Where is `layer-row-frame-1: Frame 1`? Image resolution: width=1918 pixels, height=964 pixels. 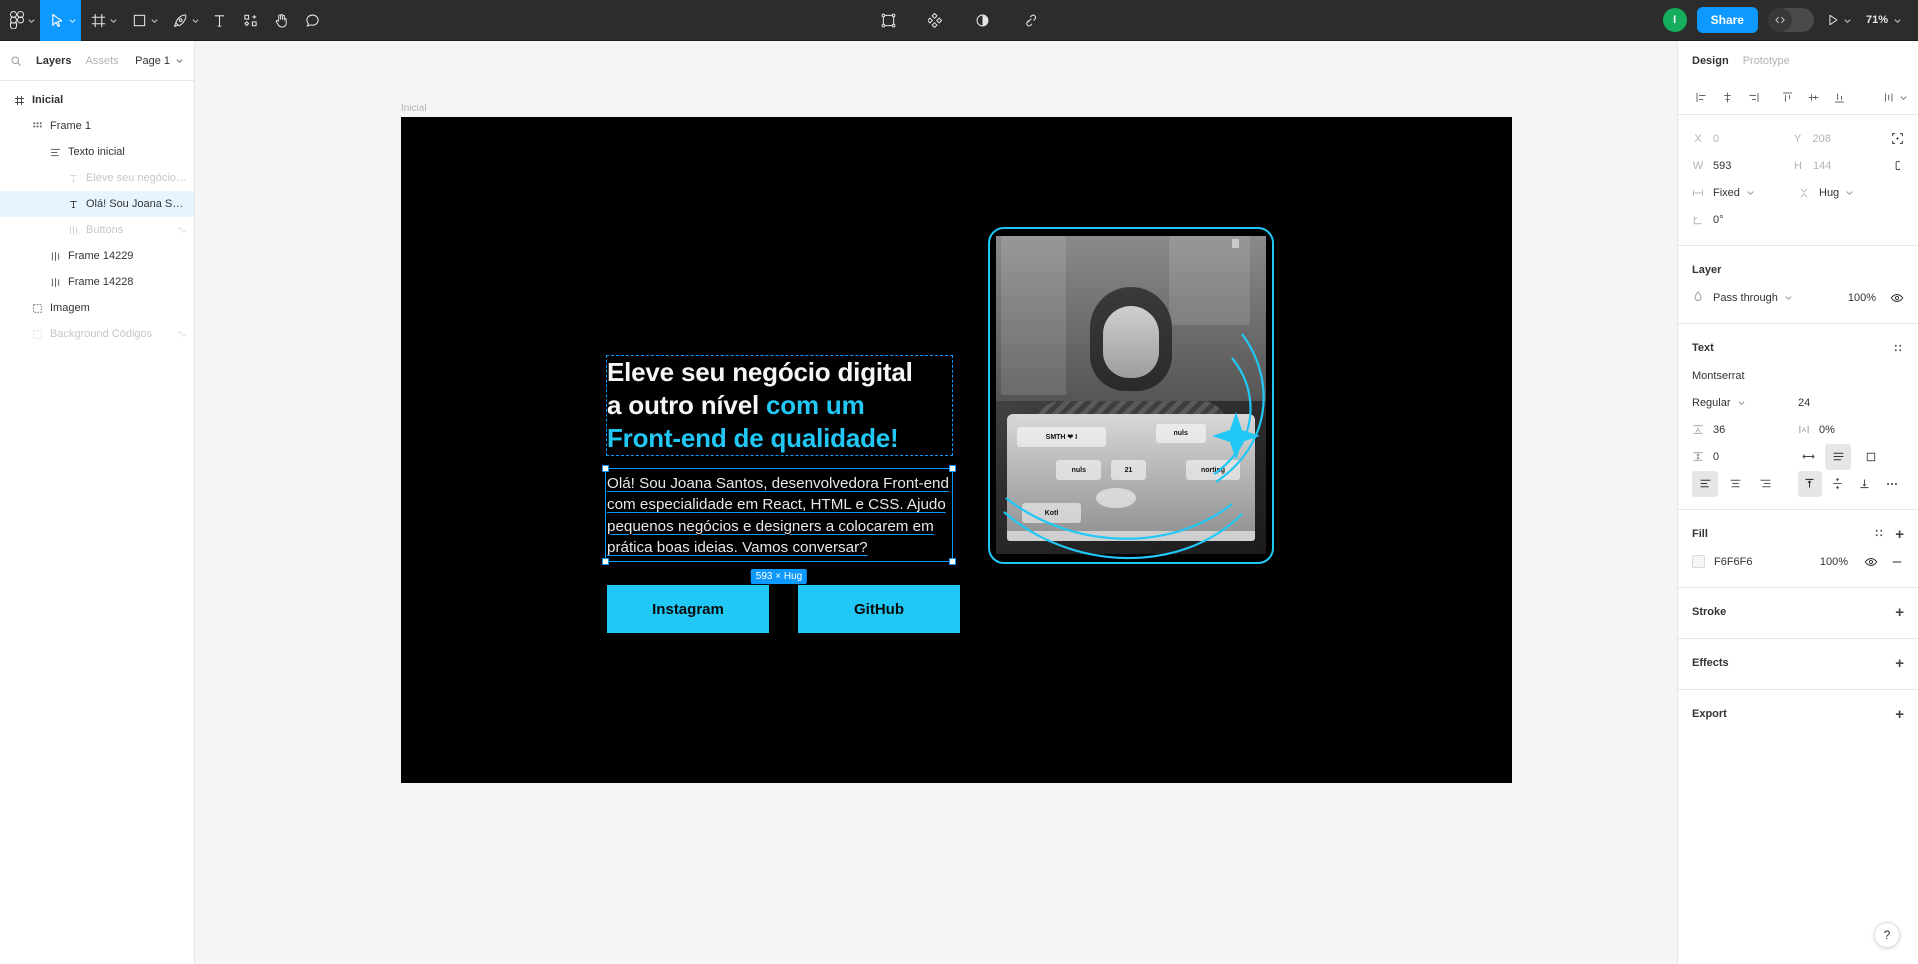 layer-row-frame-1: Frame 1 is located at coordinates (97, 126).